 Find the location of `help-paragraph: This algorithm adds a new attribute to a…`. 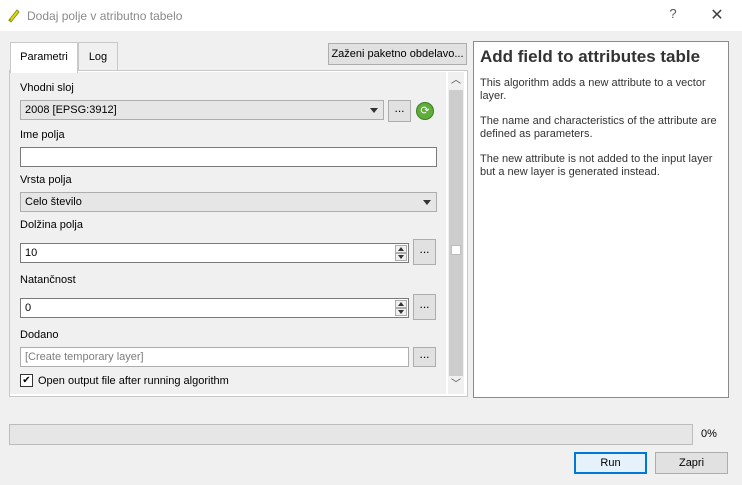

help-paragraph: This algorithm adds a new attribute to a… is located at coordinates (593, 89).